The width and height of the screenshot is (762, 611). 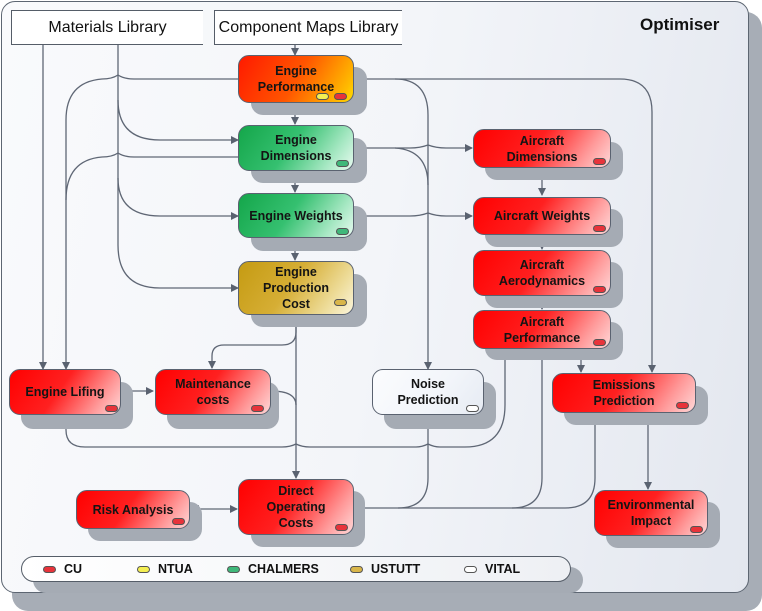 What do you see at coordinates (413, 216) in the screenshot?
I see `wire-engine-weights-to-aircraft-weights` at bounding box center [413, 216].